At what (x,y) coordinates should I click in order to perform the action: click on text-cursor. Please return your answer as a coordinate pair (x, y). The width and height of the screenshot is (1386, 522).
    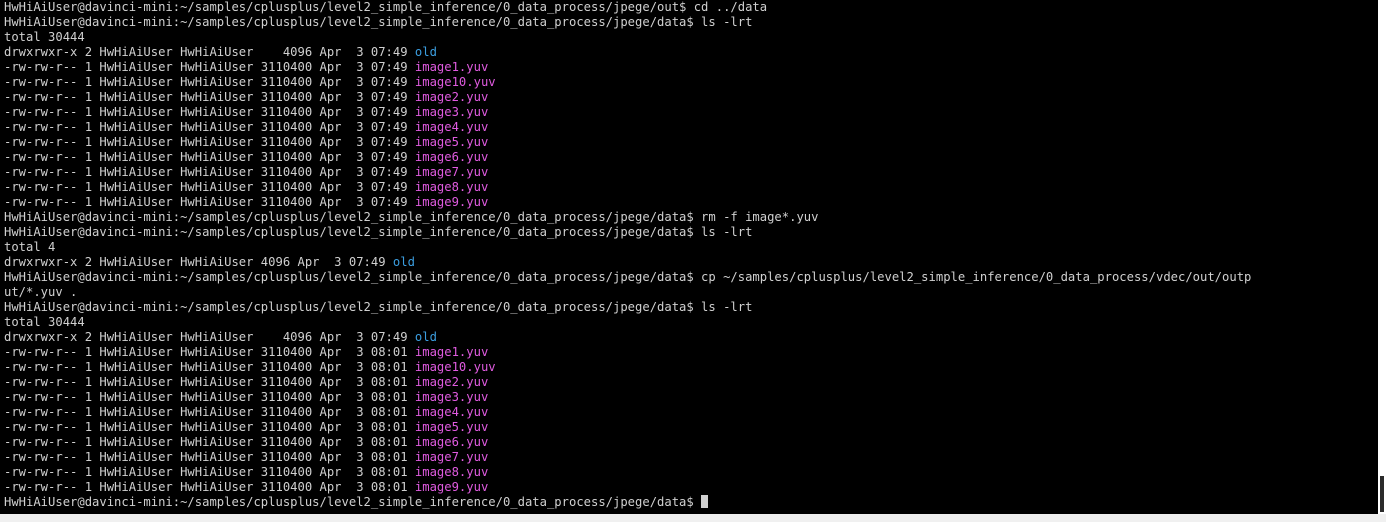
    Looking at the image, I should click on (705, 501).